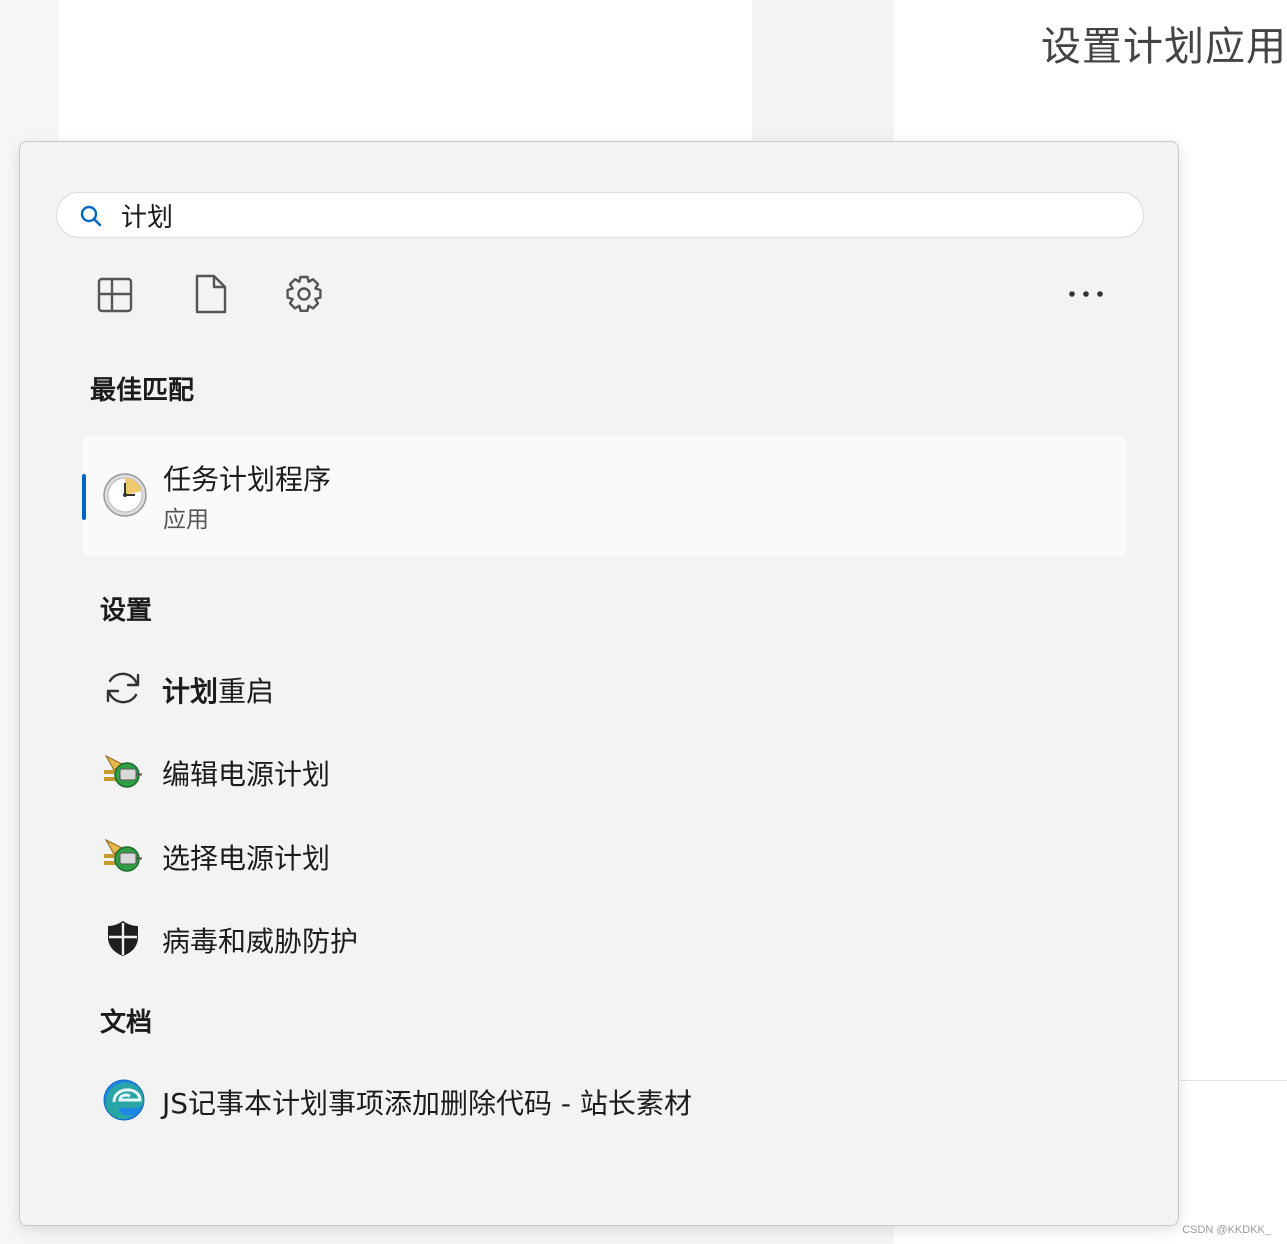  Describe the element at coordinates (123, 938) in the screenshot. I see `shield-icon` at that location.